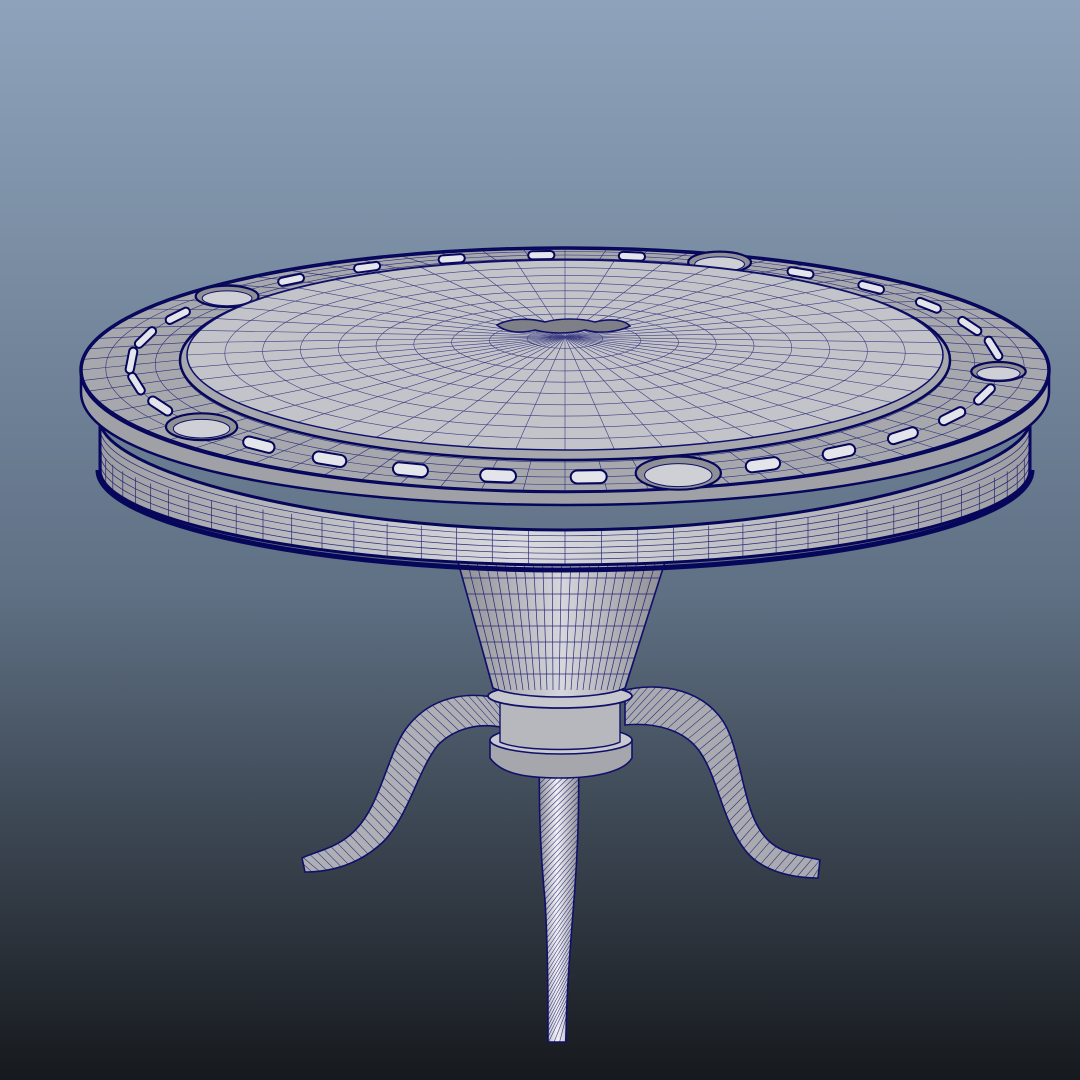 Image resolution: width=1080 pixels, height=1080 pixels. What do you see at coordinates (563, 326) in the screenshot?
I see `center-emblem` at bounding box center [563, 326].